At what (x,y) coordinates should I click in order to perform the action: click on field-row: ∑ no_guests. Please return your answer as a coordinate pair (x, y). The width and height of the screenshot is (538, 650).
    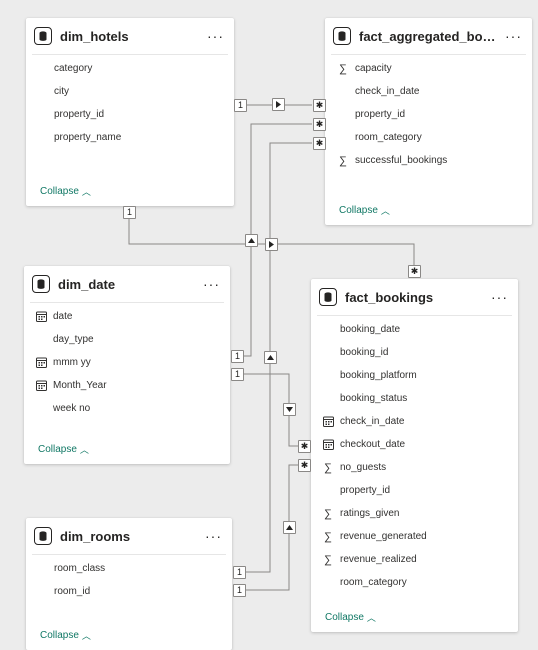
    Looking at the image, I should click on (420, 467).